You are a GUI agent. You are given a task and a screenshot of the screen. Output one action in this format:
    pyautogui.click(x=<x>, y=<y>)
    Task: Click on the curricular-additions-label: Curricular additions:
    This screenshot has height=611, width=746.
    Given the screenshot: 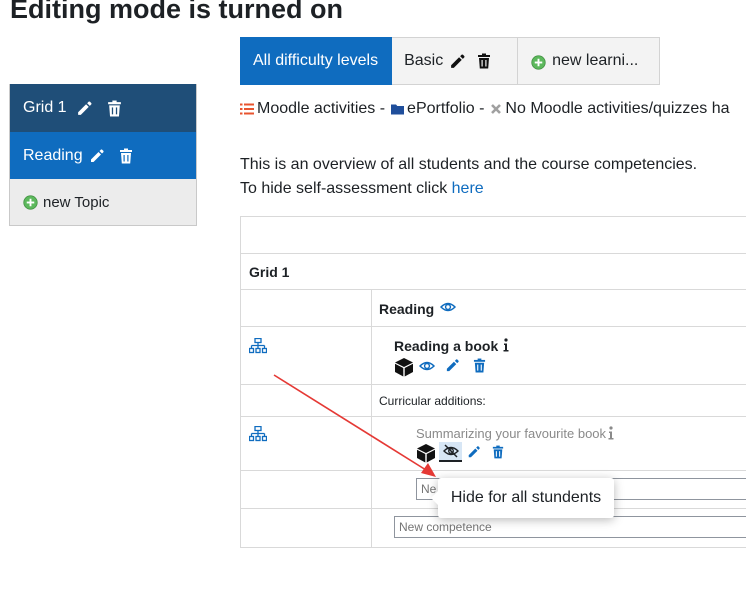 What is the action you would take?
    pyautogui.click(x=432, y=401)
    